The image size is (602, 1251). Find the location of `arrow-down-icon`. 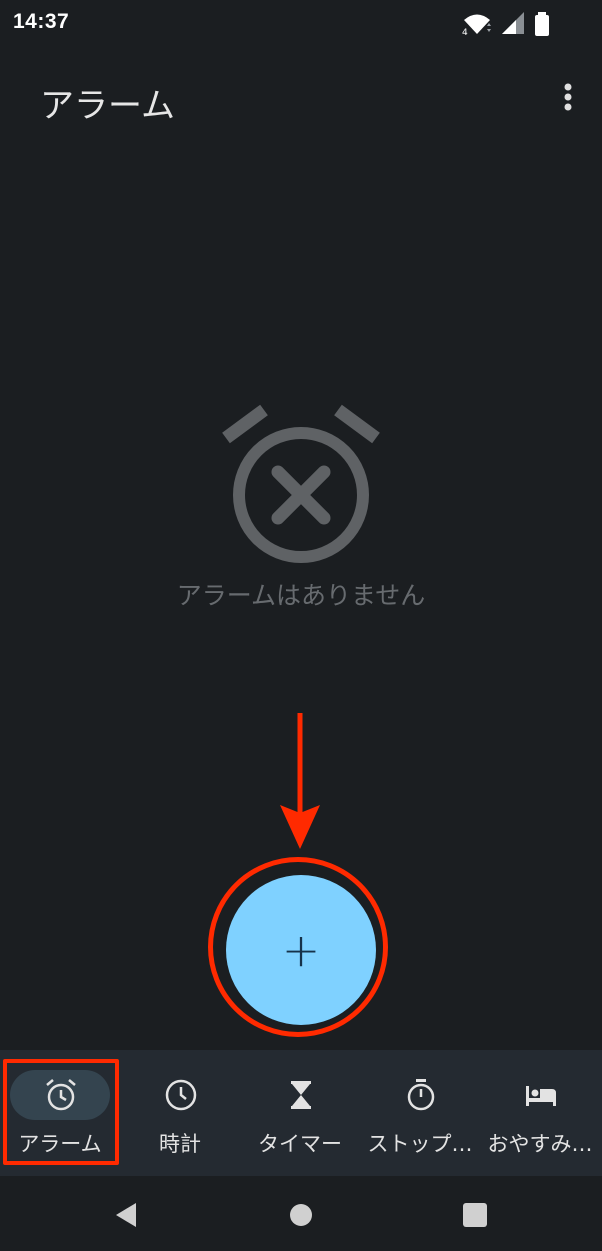

arrow-down-icon is located at coordinates (300, 781).